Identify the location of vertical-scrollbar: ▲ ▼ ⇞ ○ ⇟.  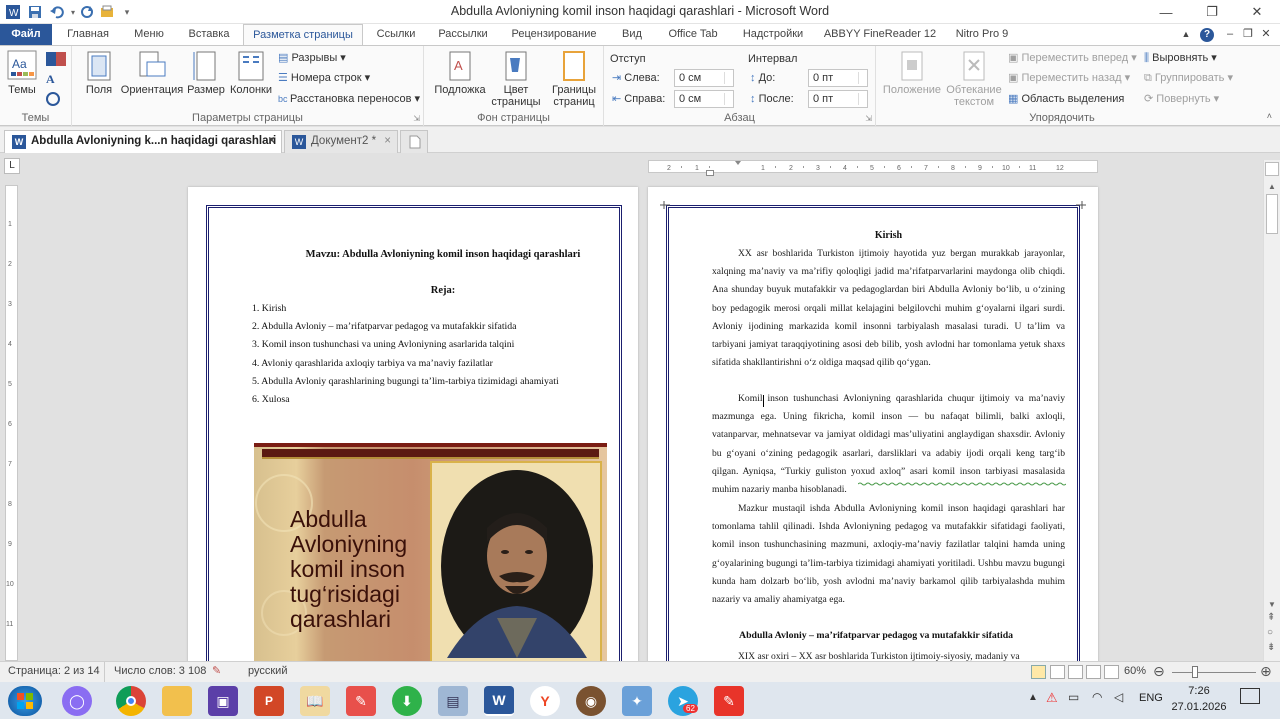
(1271, 410).